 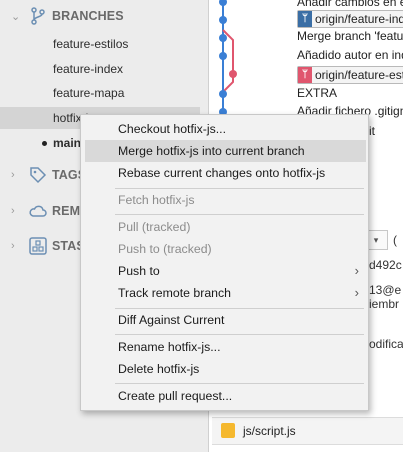 I want to click on branches-section-header: ⌄ BRANCHES, so click(x=104, y=16).